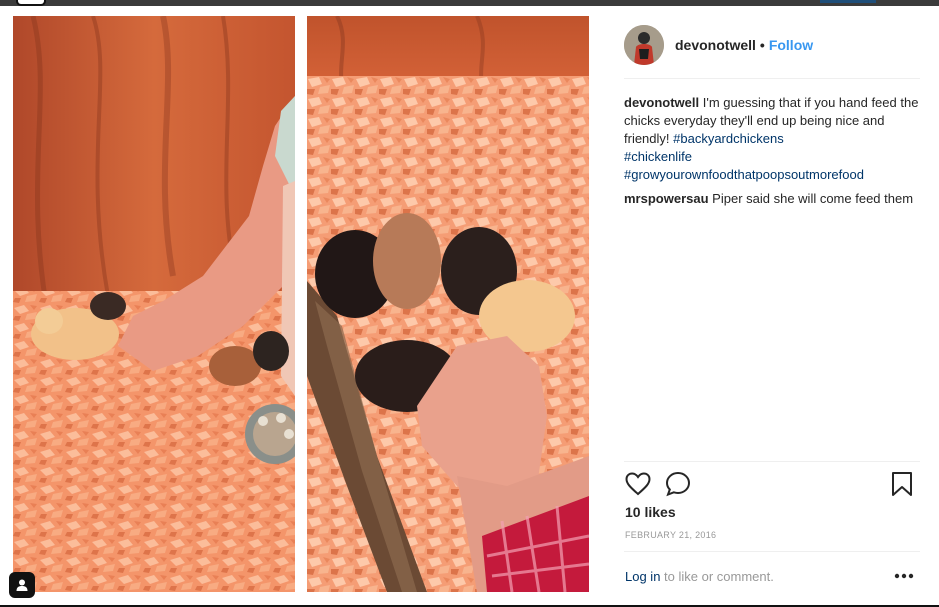 This screenshot has height=607, width=939. I want to click on post-username: devonotwell, so click(715, 45).